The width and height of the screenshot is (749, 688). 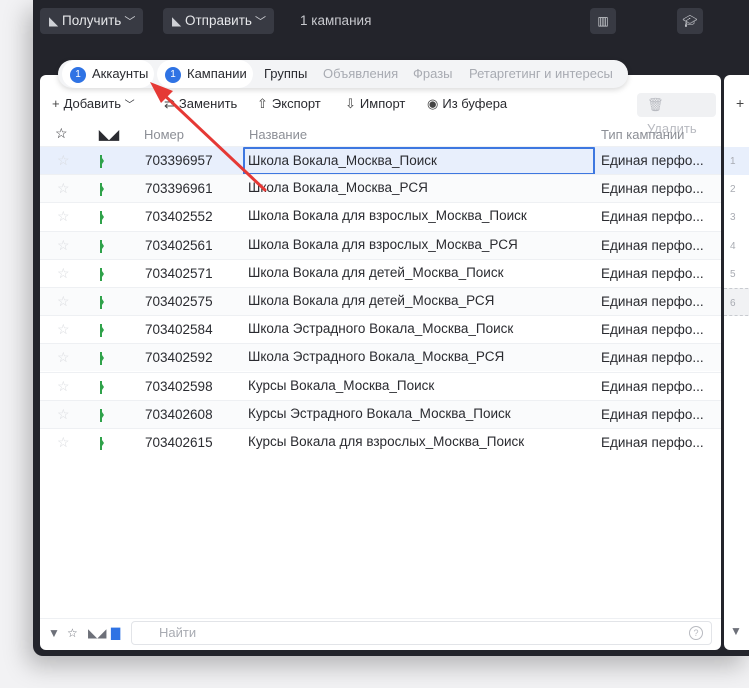 What do you see at coordinates (736, 161) in the screenshot?
I see `side-row: 1` at bounding box center [736, 161].